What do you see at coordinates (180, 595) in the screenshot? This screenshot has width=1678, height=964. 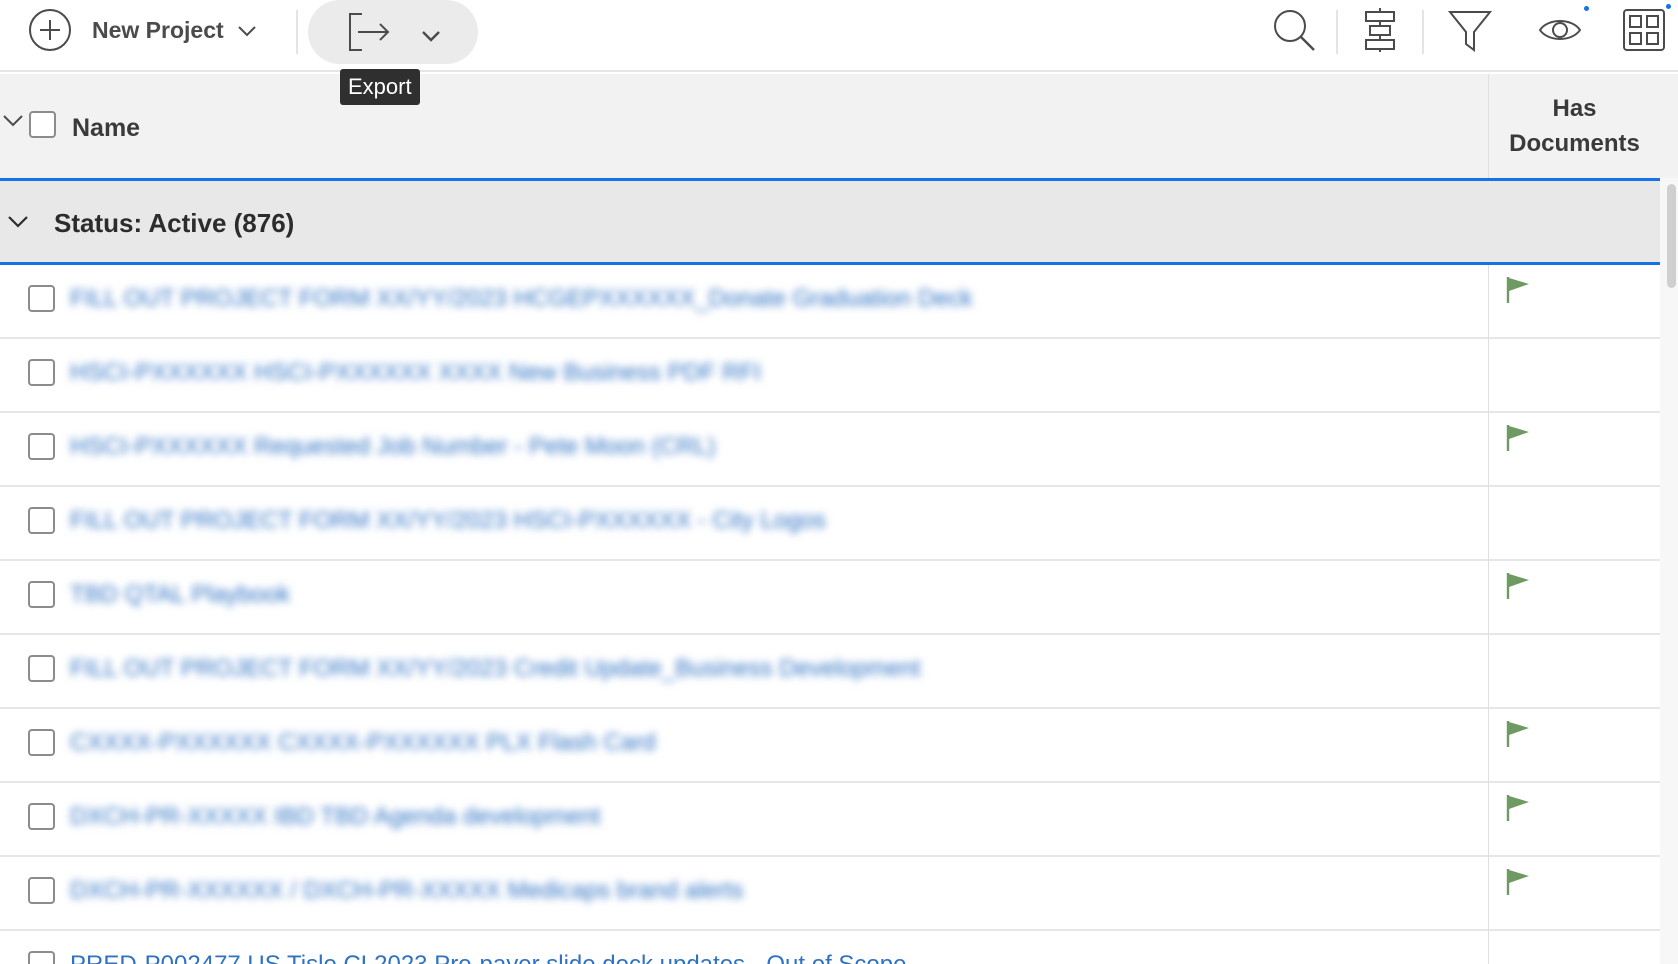 I see `project-name-link: TBD QTAL Playbook` at bounding box center [180, 595].